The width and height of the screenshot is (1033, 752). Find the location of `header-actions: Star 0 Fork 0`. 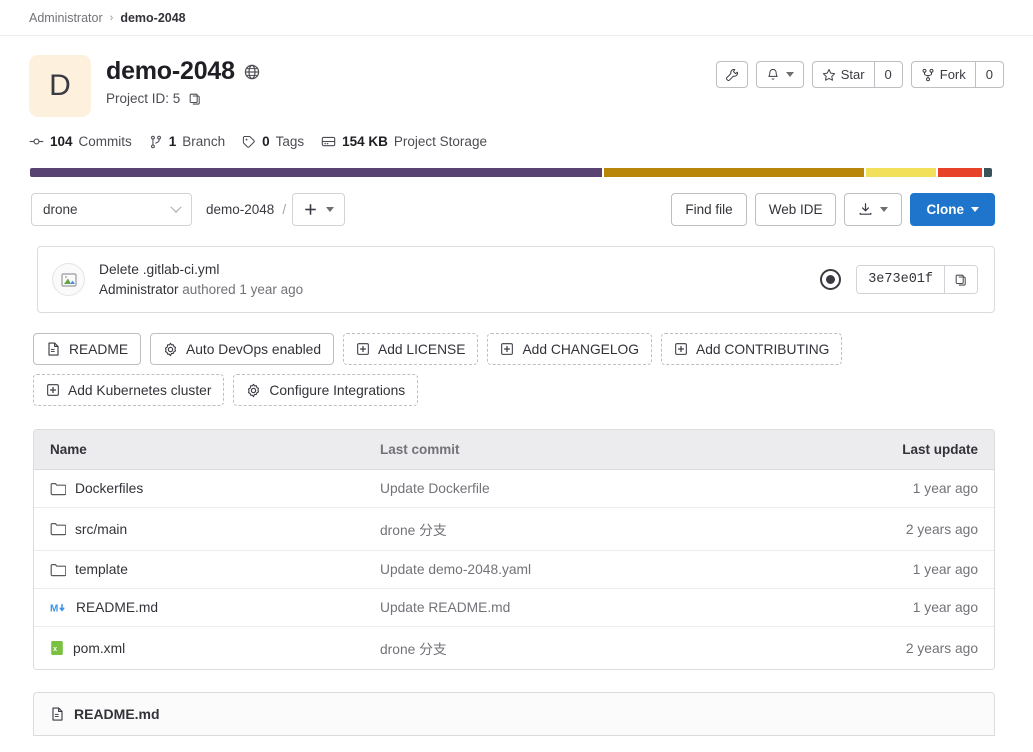

header-actions: Star 0 Fork 0 is located at coordinates (859, 71).